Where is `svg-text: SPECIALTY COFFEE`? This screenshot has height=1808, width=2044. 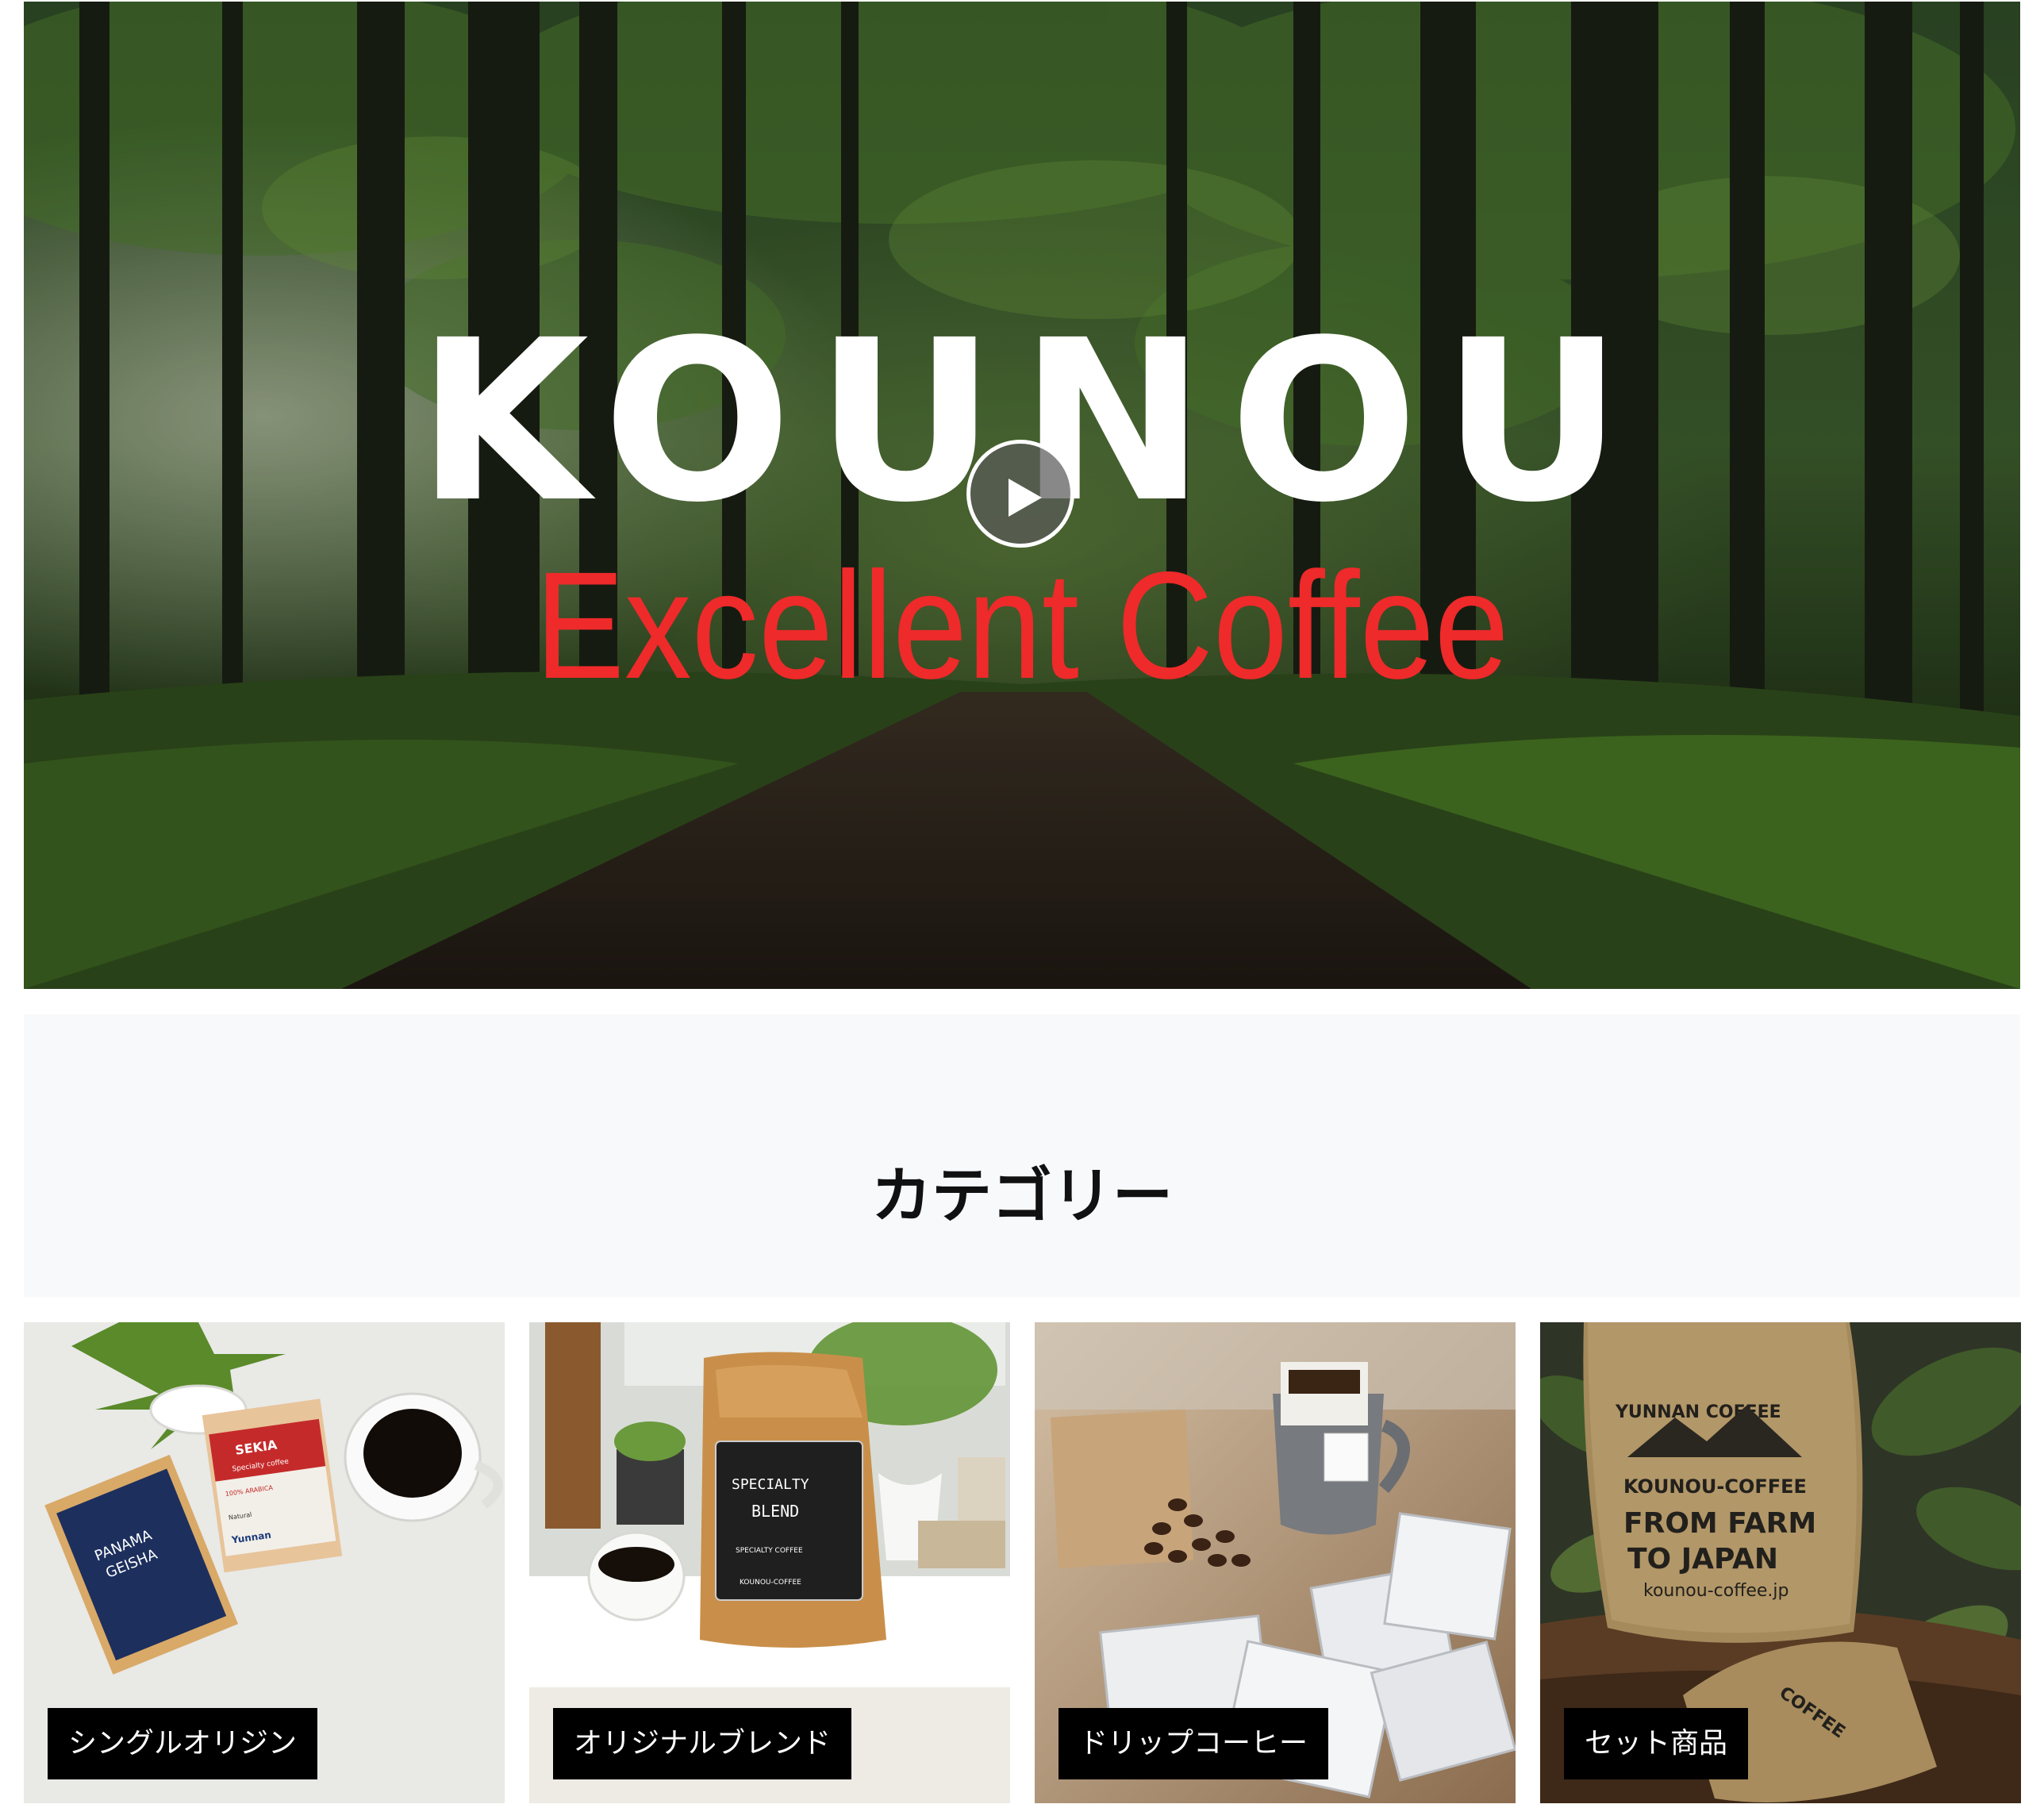 svg-text: SPECIALTY COFFEE is located at coordinates (769, 1551).